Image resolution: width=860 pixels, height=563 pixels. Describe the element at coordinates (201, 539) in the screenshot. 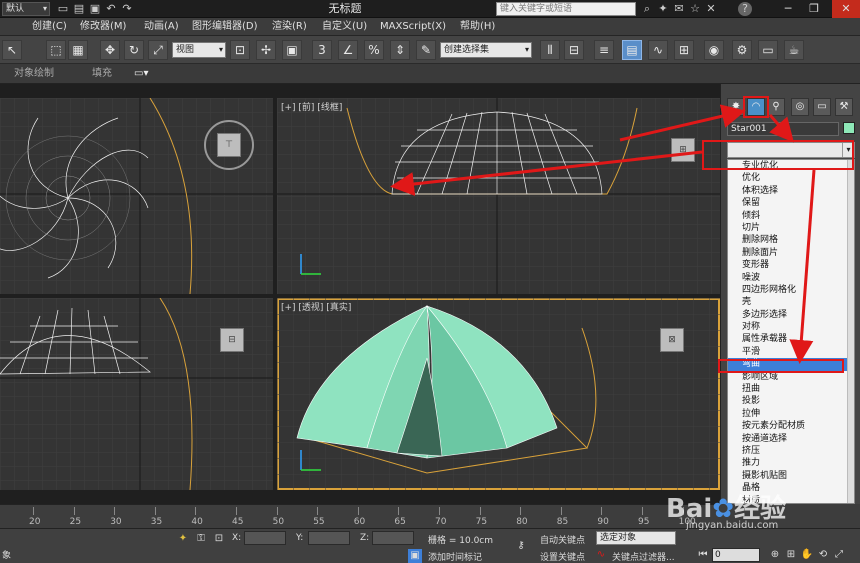

I see `lock-icon: ⚿` at that location.